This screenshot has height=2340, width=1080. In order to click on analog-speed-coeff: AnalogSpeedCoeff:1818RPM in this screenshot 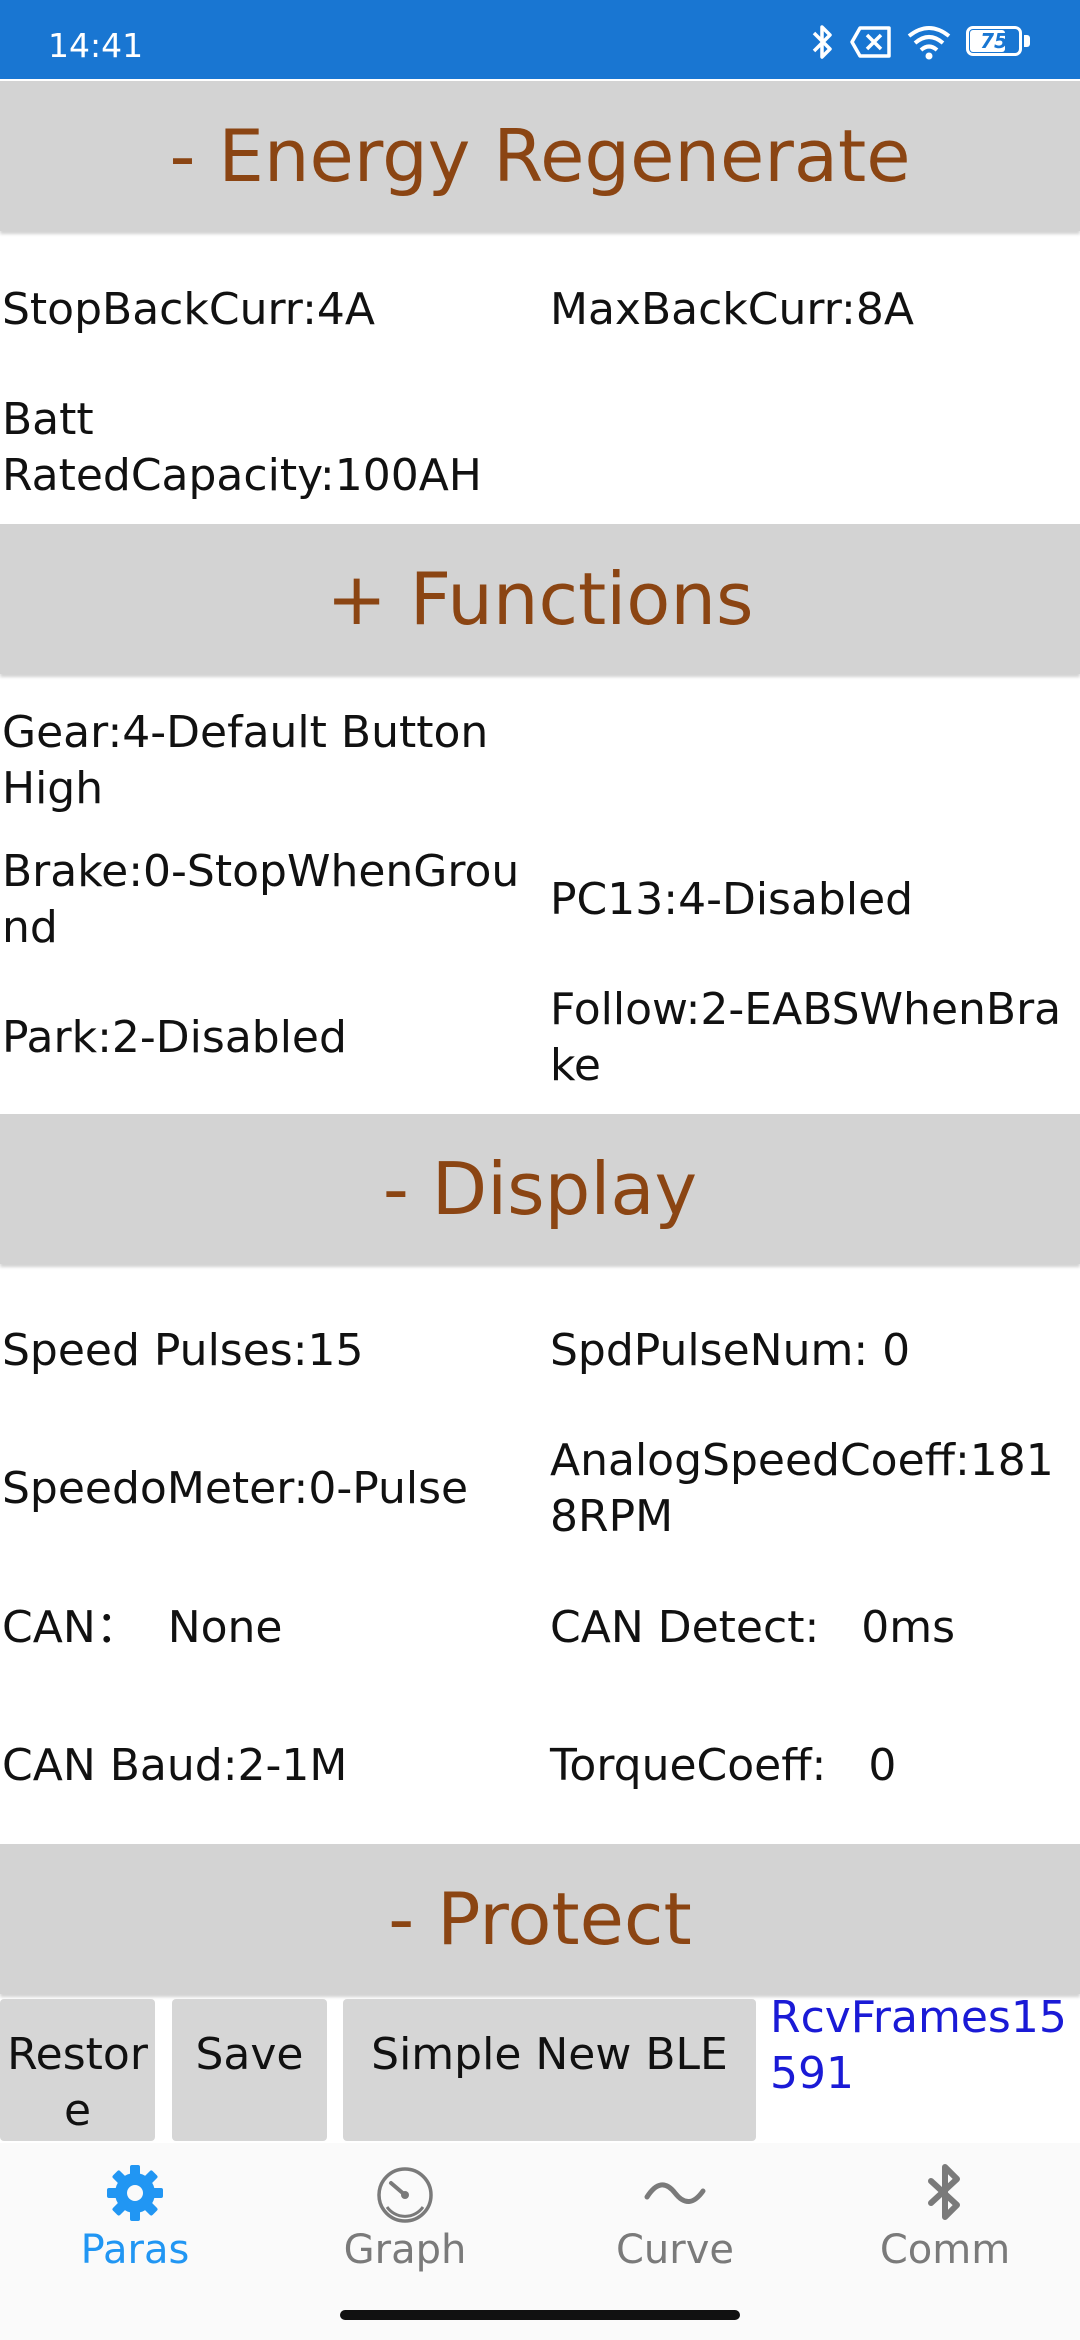, I will do `click(812, 1489)`.